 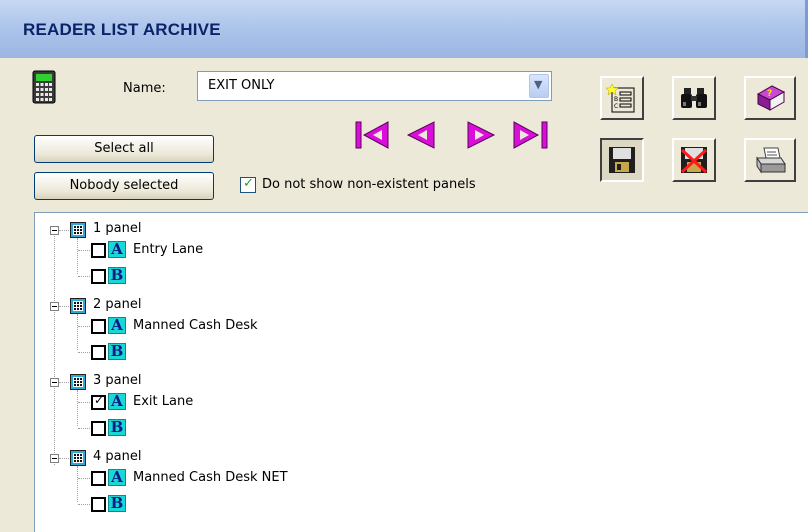 I want to click on select-all-button: Select all, so click(x=124, y=149).